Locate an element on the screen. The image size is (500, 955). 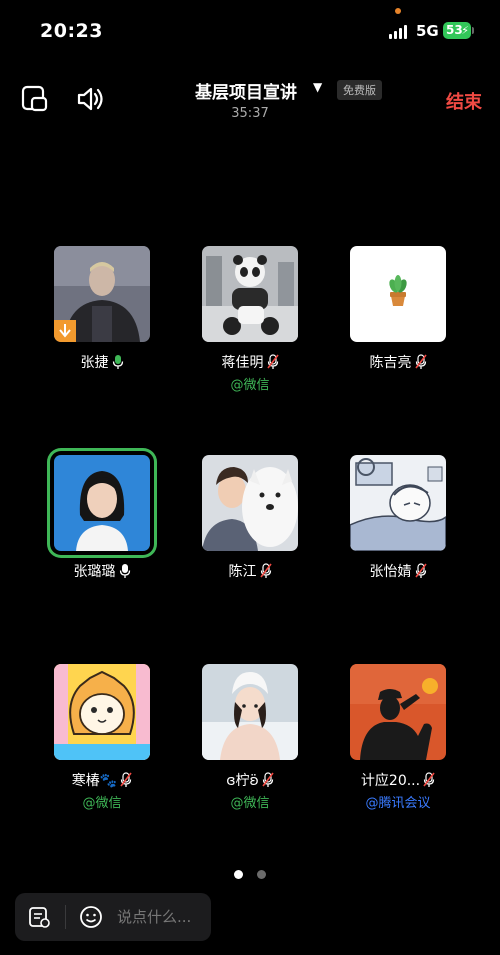
participant-name-8: ɞ柠ʚ̈ is located at coordinates (250, 780).